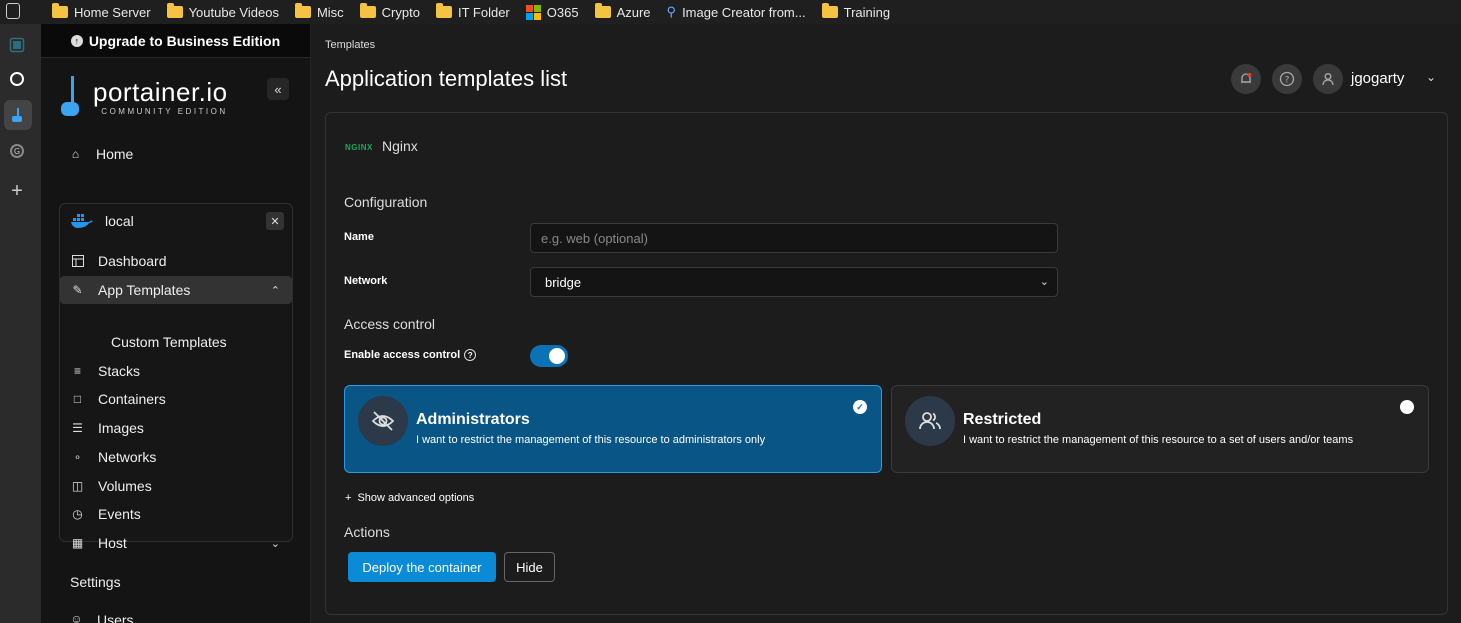  What do you see at coordinates (410, 355) in the screenshot?
I see `enable-access-label: Enable access control ?` at bounding box center [410, 355].